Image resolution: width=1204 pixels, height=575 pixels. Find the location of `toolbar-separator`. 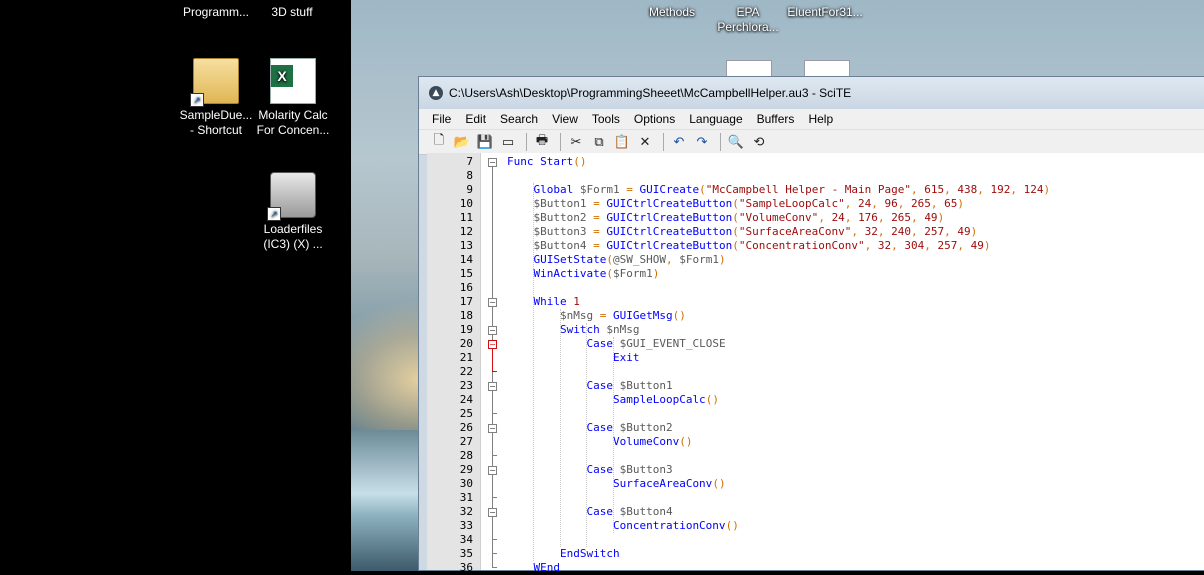

toolbar-separator is located at coordinates (560, 142).